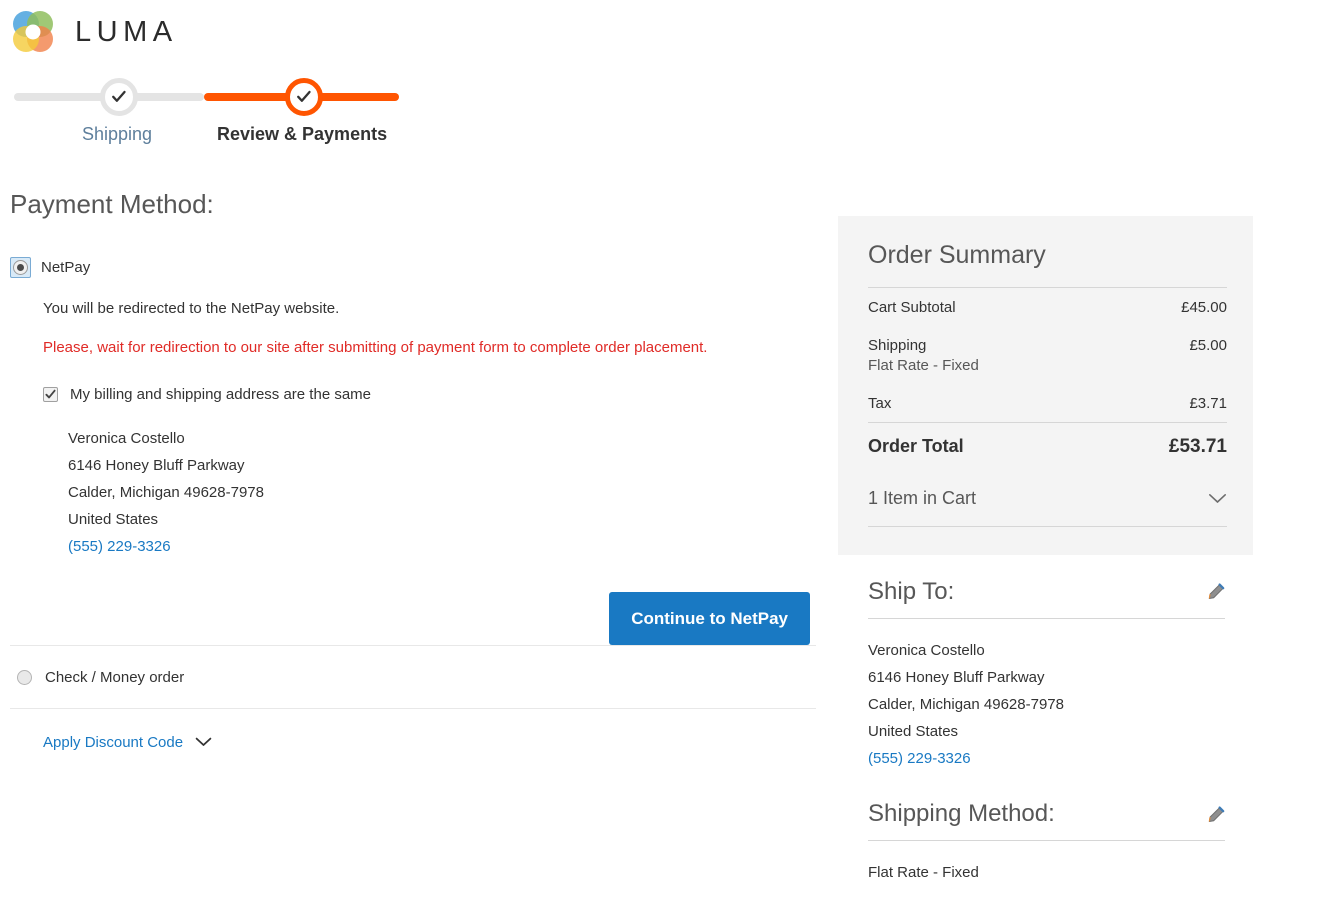 The width and height of the screenshot is (1329, 901). Describe the element at coordinates (156, 465) in the screenshot. I see `billing-address-street: 6146 Honey Bluff Parkway` at that location.